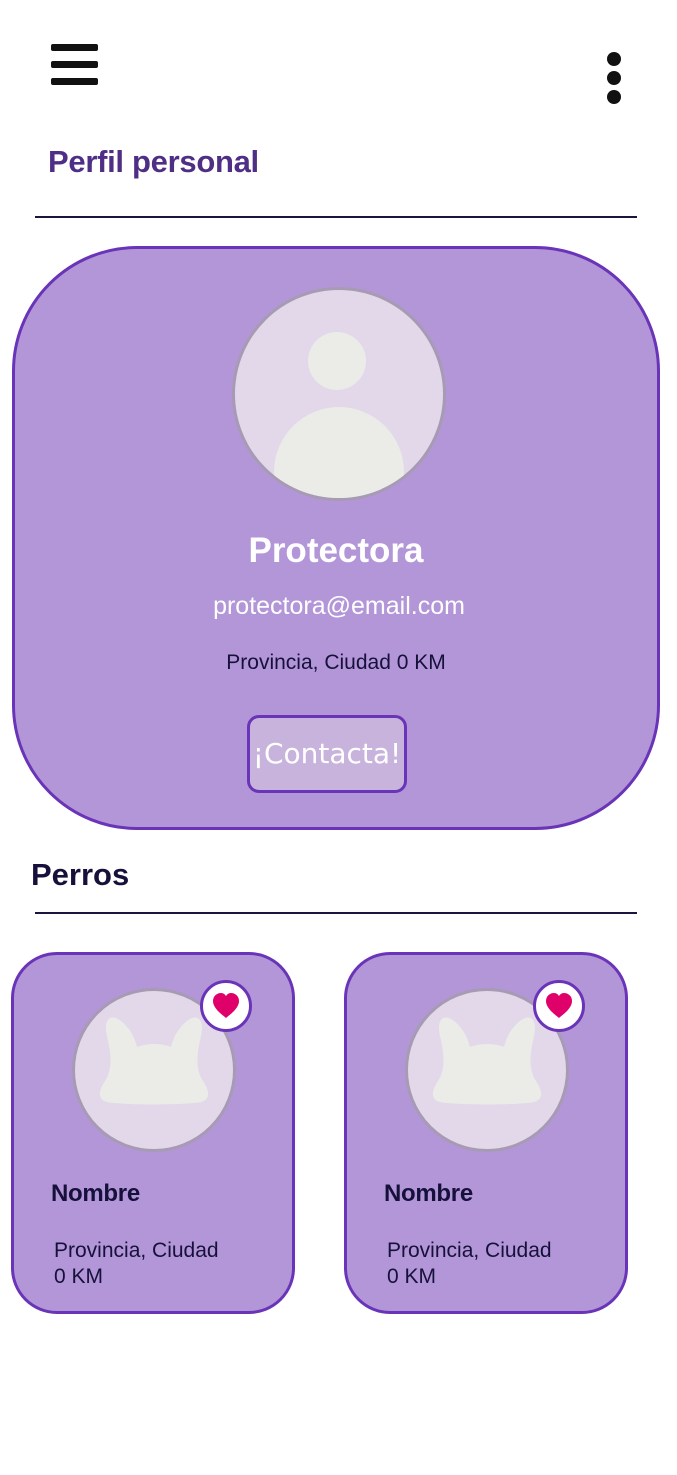  Describe the element at coordinates (80, 874) in the screenshot. I see `dogs-section-title: Perros` at that location.